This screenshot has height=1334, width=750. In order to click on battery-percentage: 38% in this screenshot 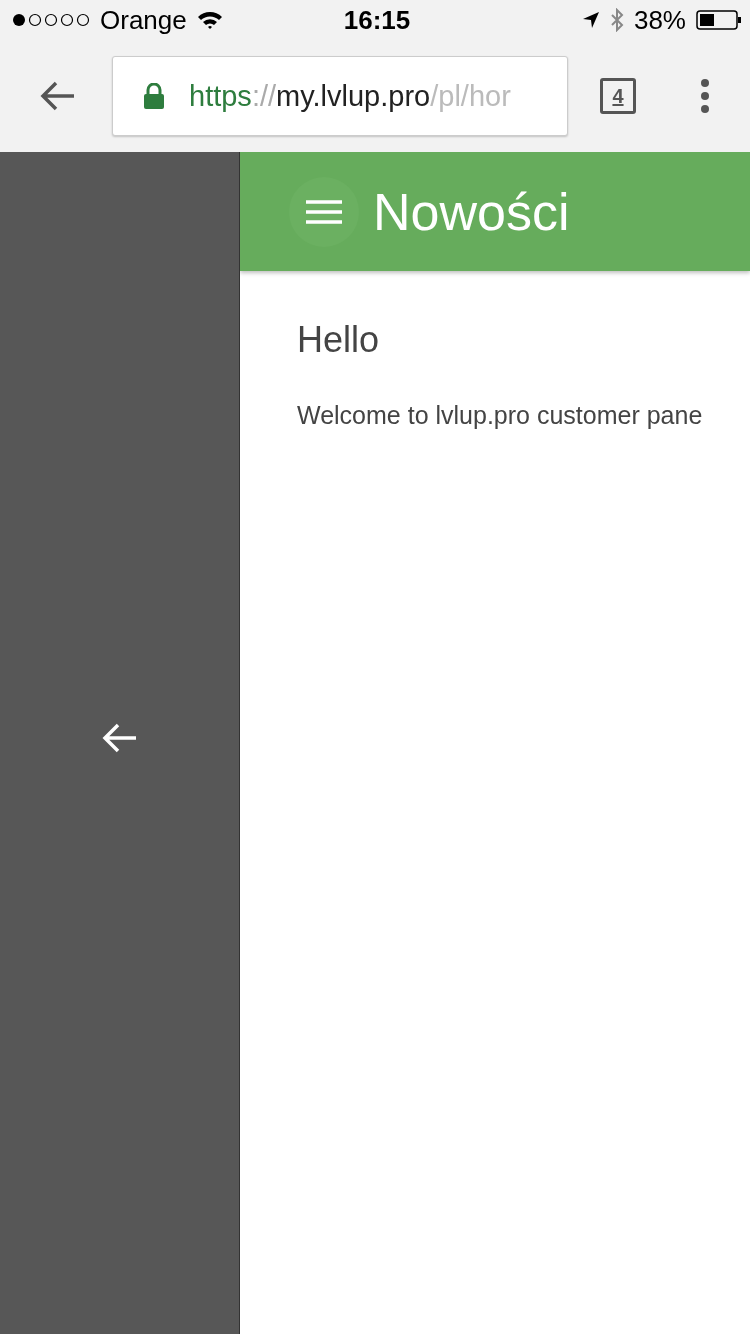, I will do `click(659, 20)`.